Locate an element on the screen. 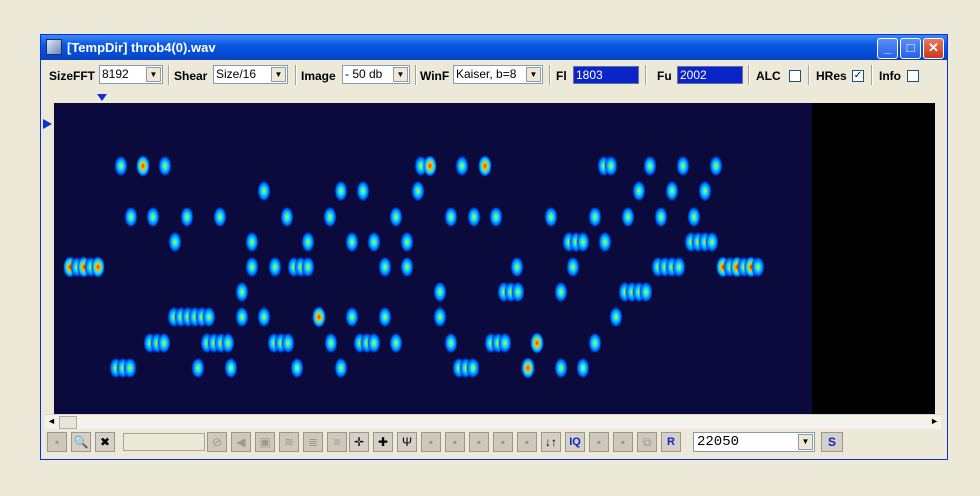  block2-button: ▪ is located at coordinates (455, 442).